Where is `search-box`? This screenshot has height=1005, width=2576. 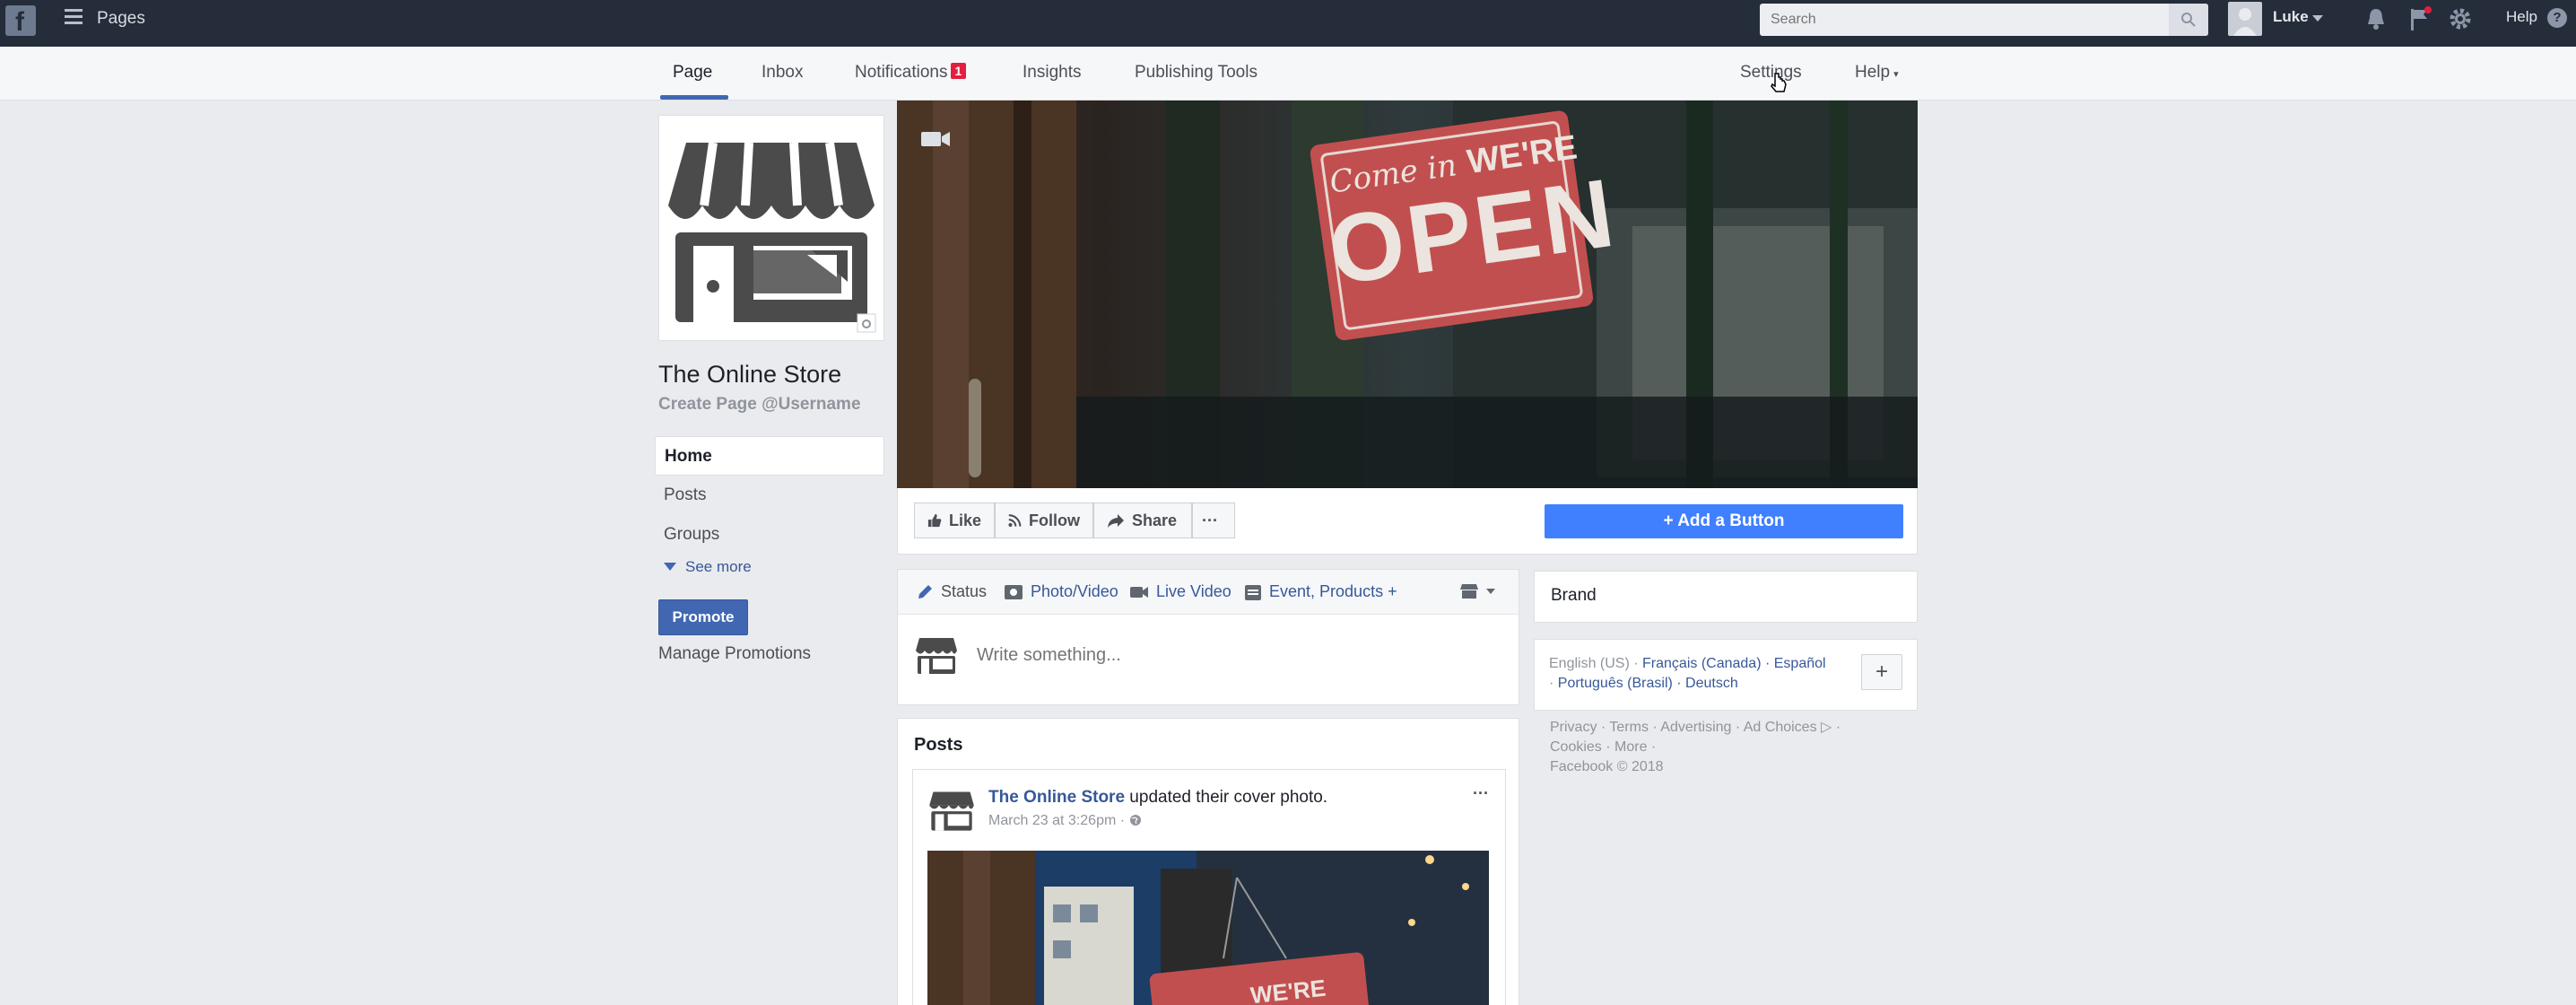
search-box is located at coordinates (1984, 20).